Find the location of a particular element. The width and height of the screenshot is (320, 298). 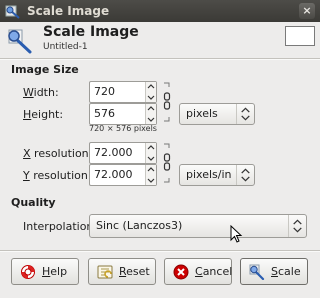

reset-label: Reset is located at coordinates (134, 271).